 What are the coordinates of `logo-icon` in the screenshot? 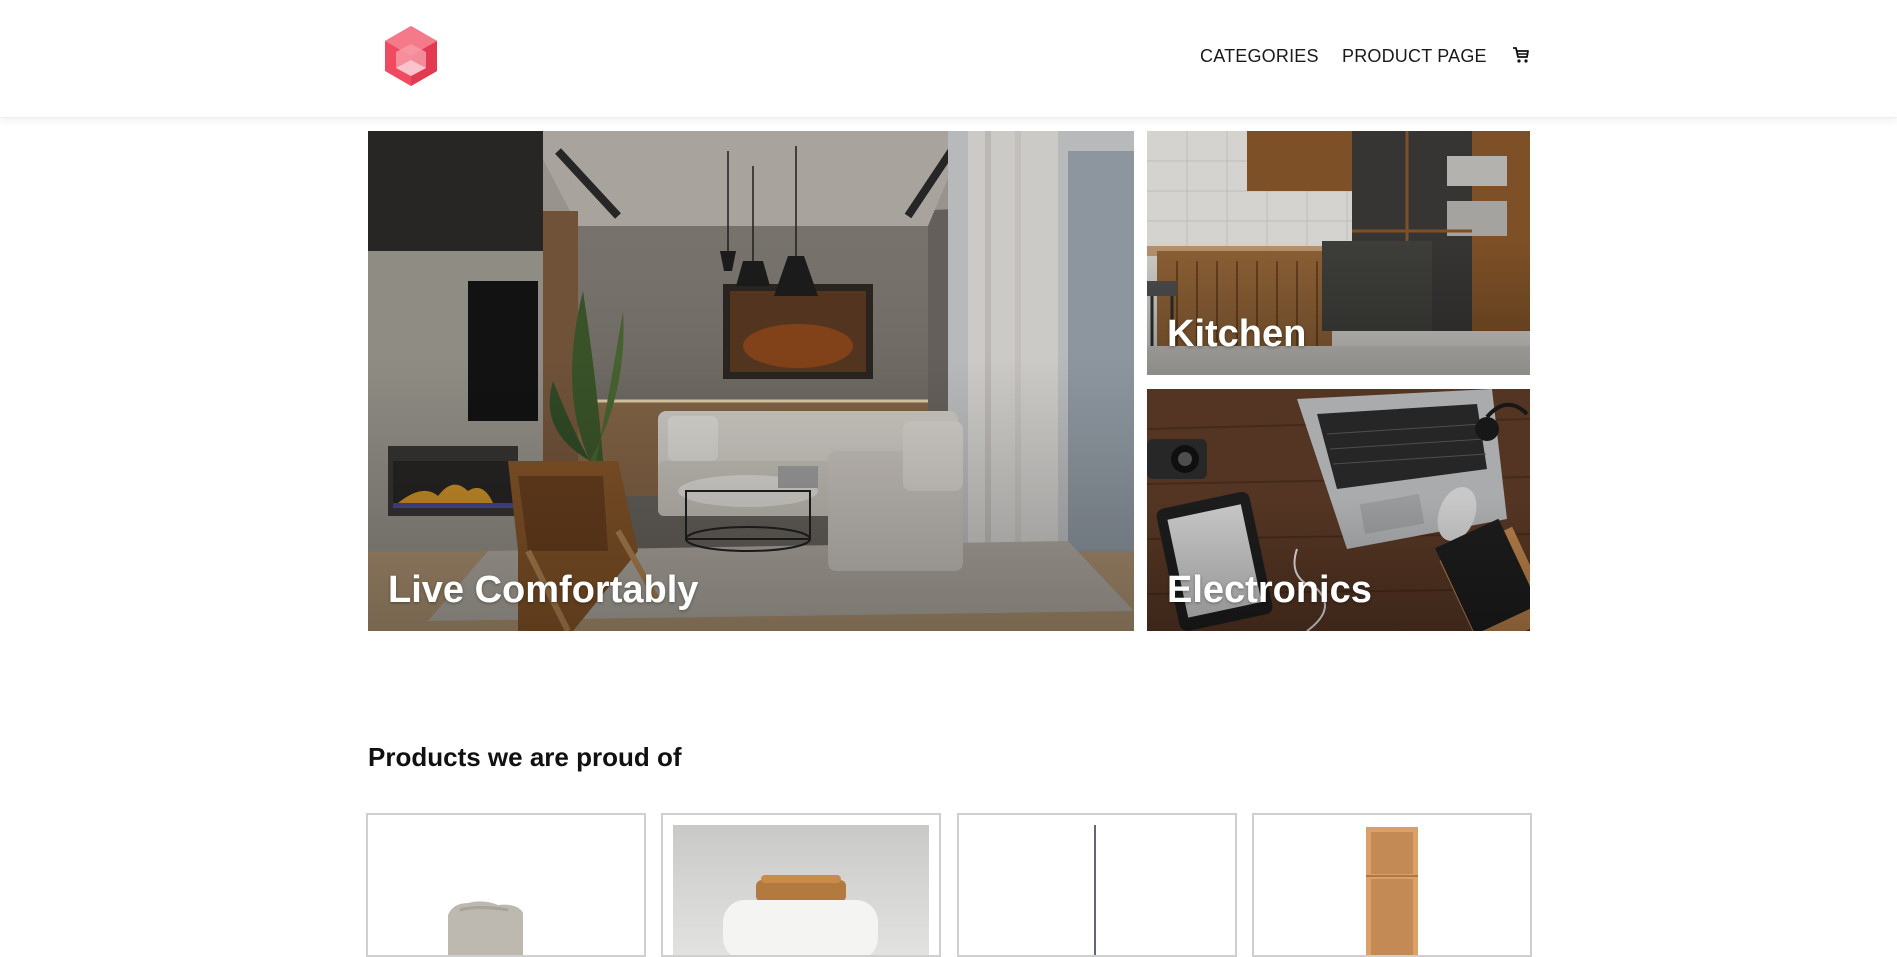 It's located at (411, 56).